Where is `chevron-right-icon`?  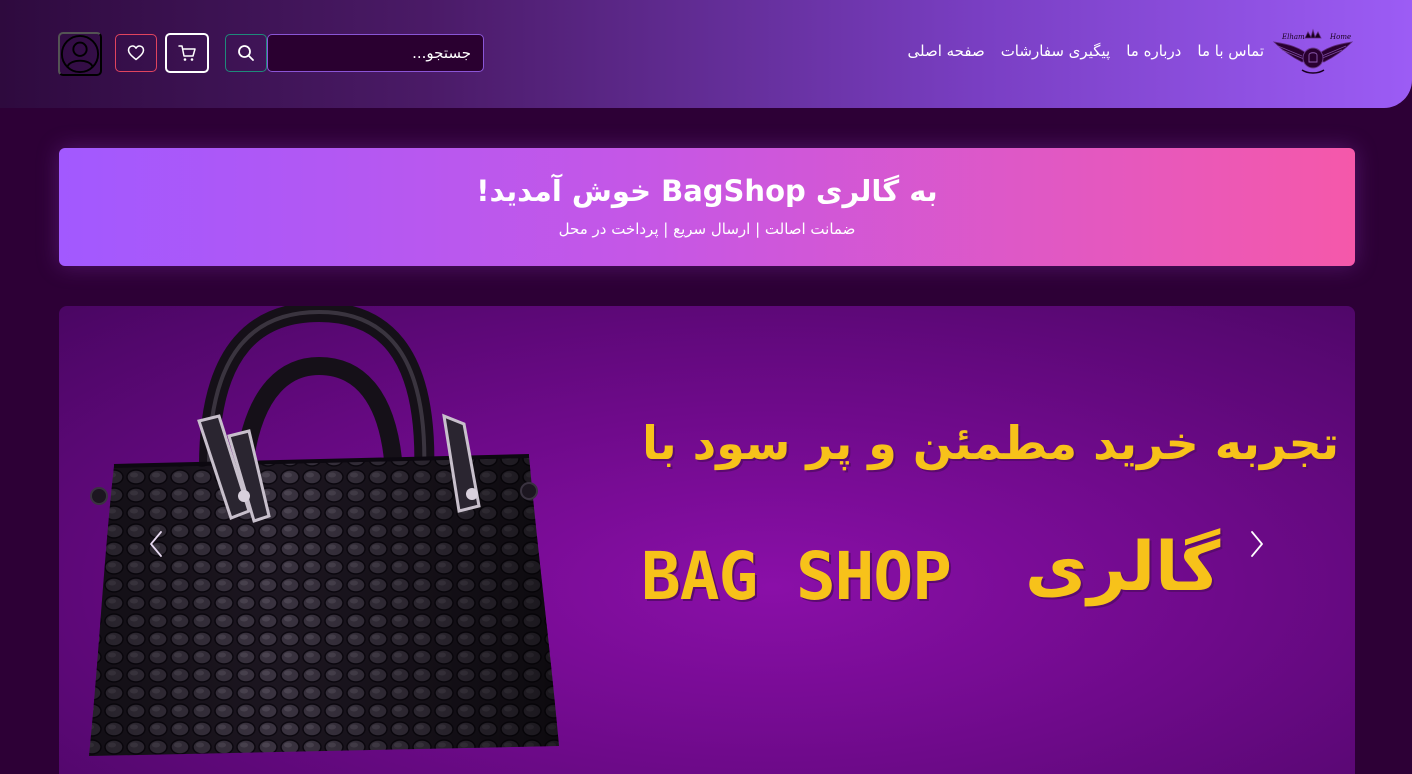
chevron-right-icon is located at coordinates (1257, 544).